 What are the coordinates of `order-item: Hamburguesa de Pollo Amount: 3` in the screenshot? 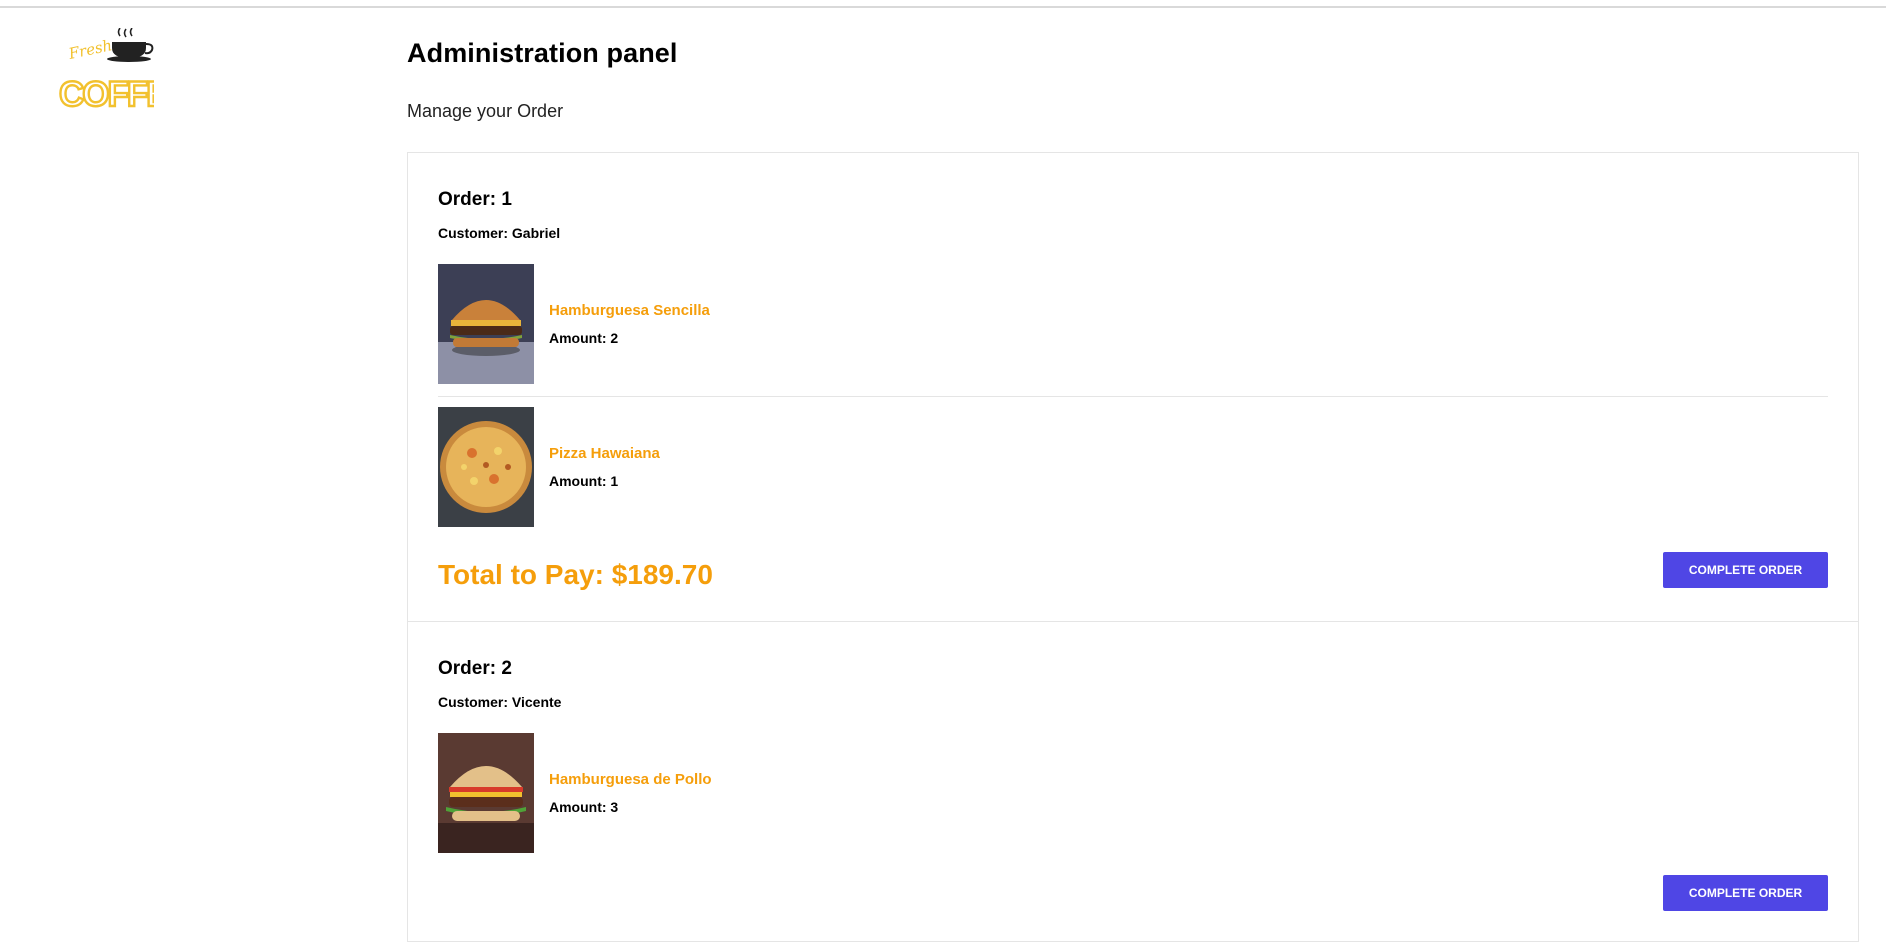 It's located at (1133, 799).